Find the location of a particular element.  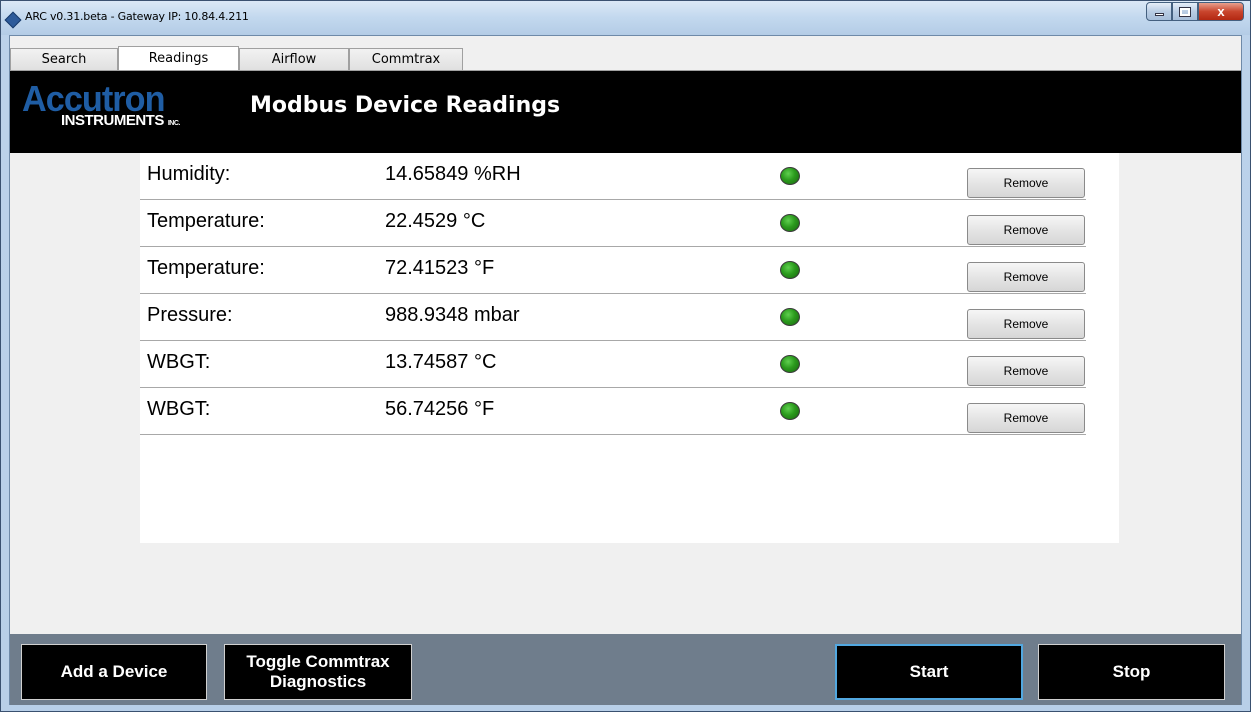

close-icon: x is located at coordinates (1221, 11).